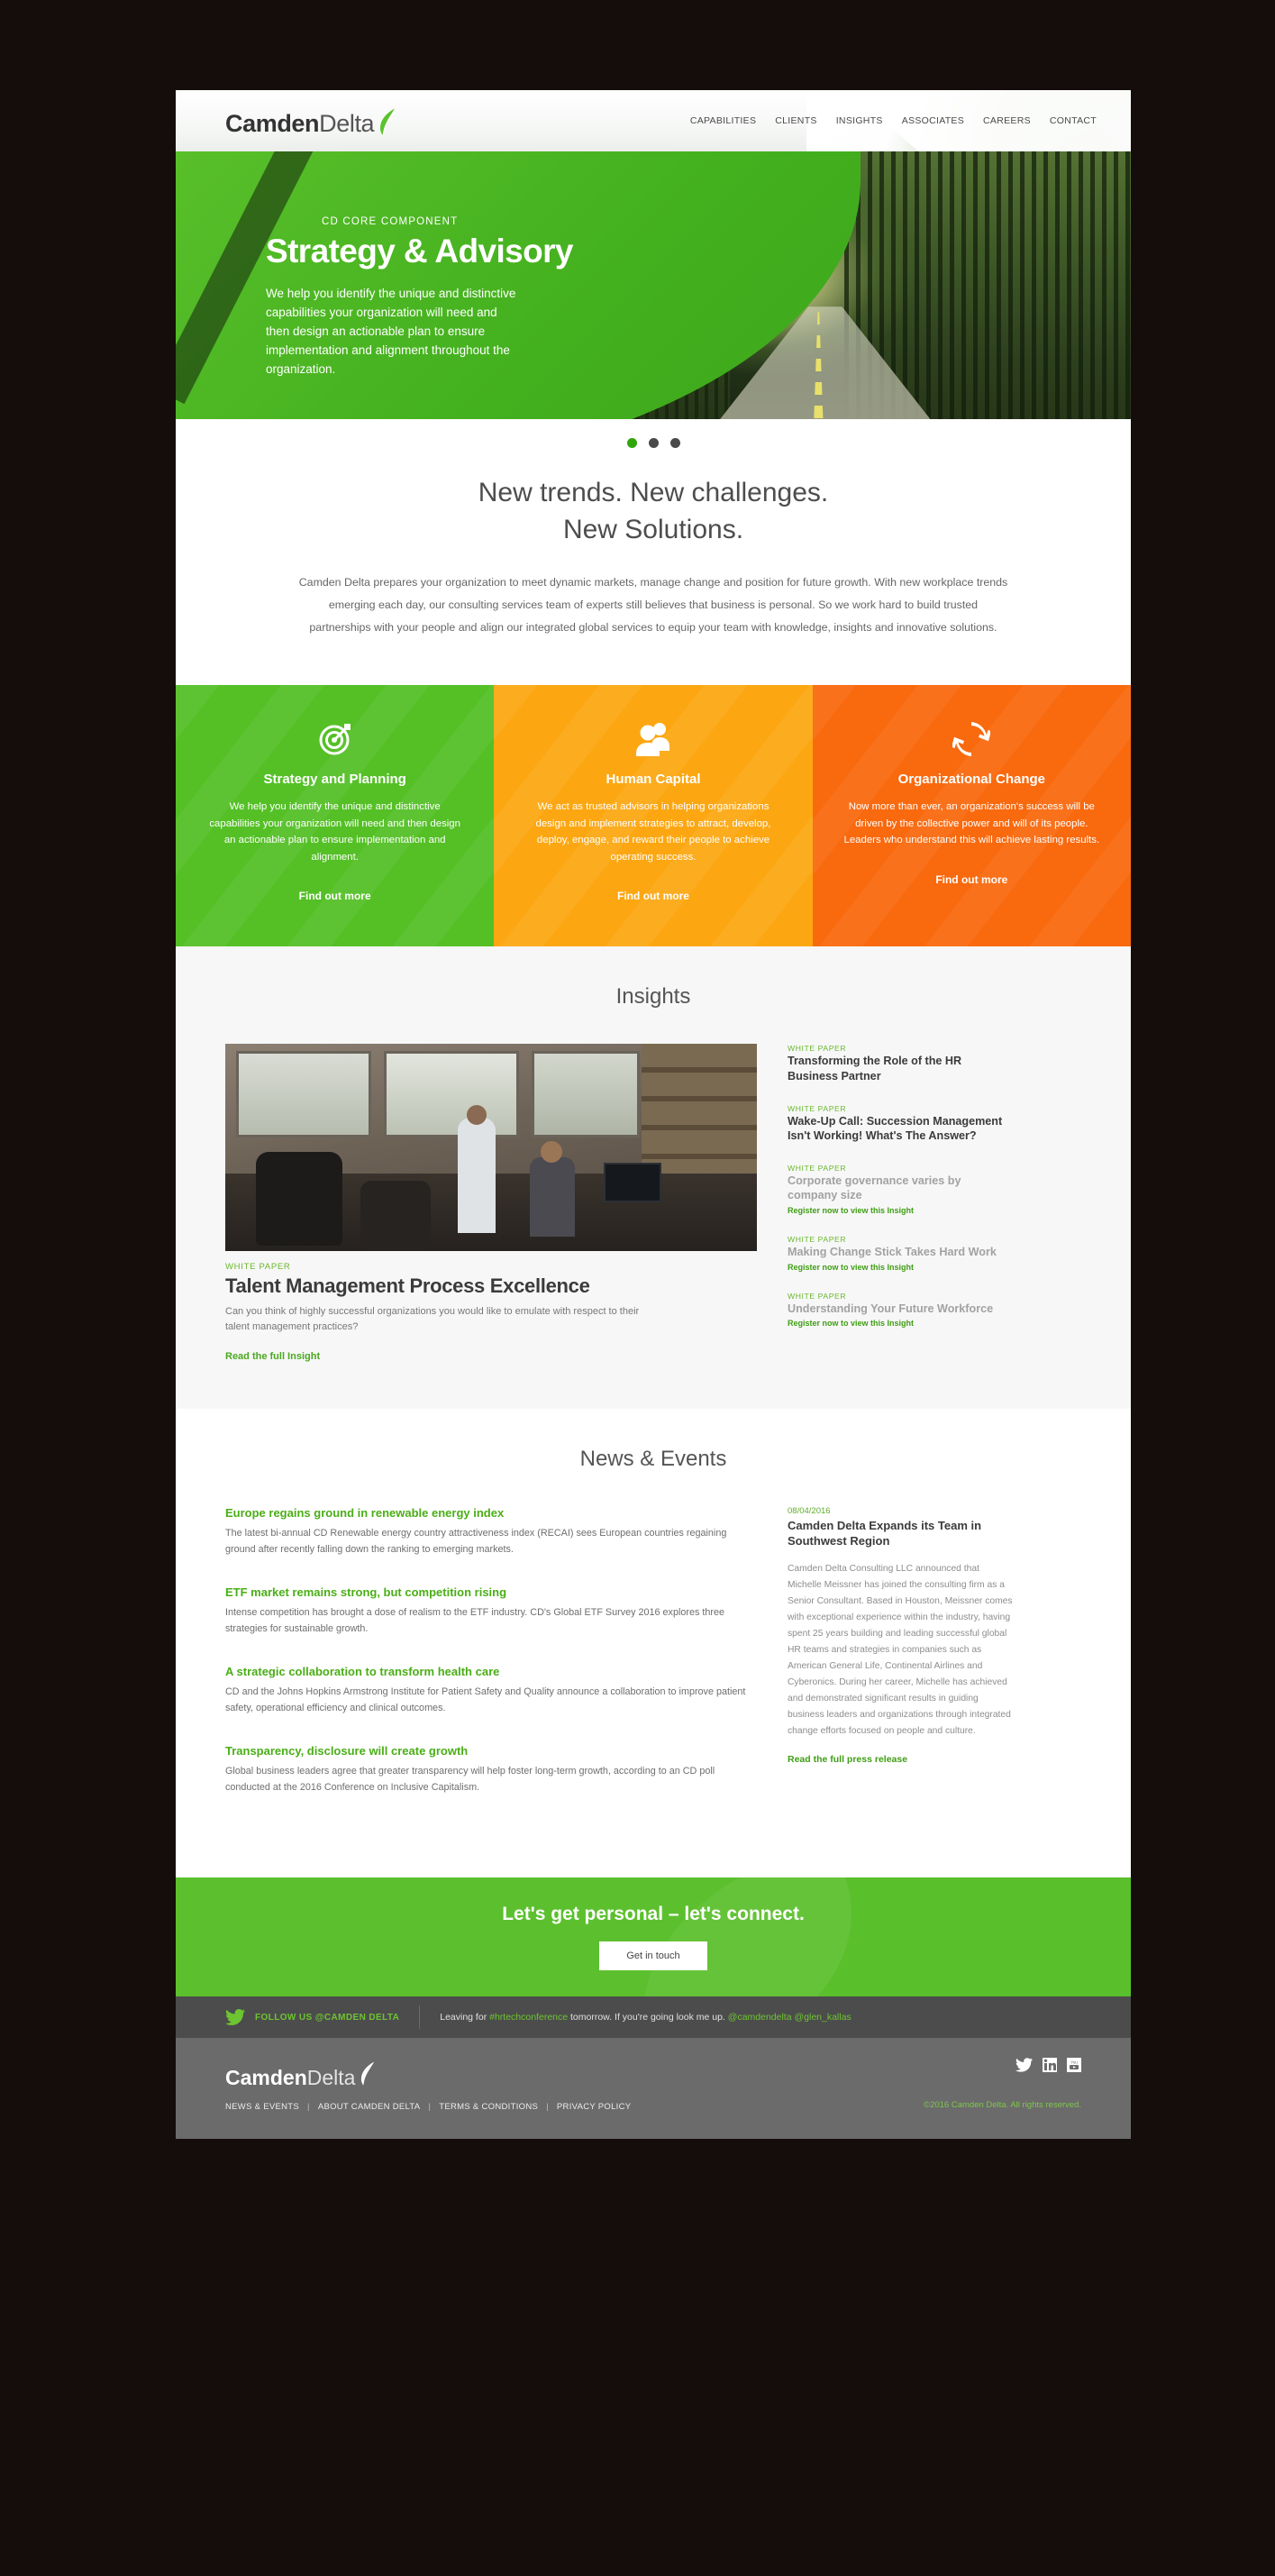  What do you see at coordinates (859, 120) in the screenshot?
I see `nav-item-insights: INSIGHTS` at bounding box center [859, 120].